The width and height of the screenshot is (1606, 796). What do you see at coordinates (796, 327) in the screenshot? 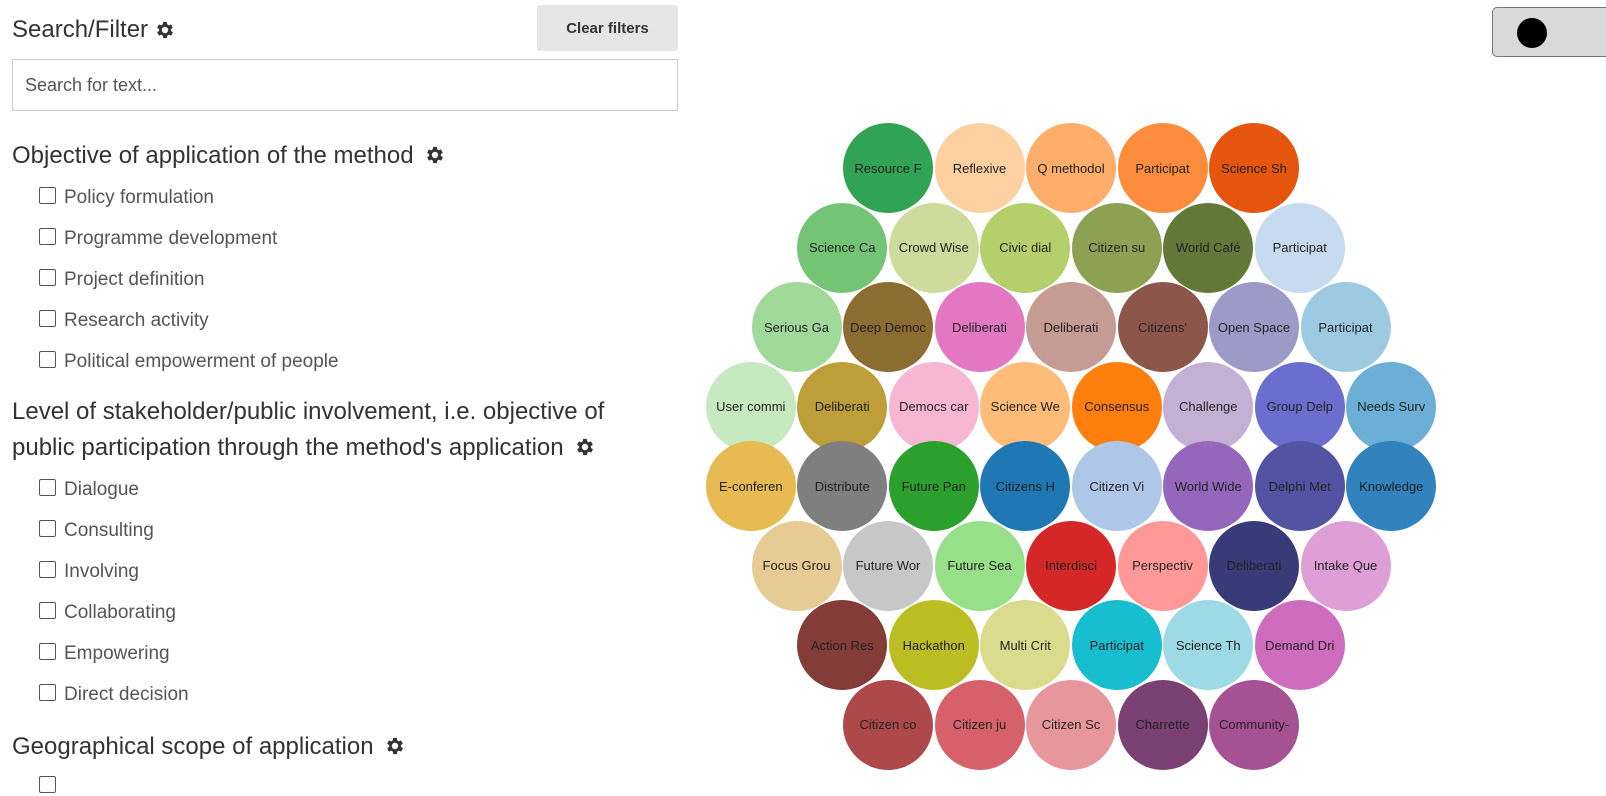
I see `method-bubble: Serious Ga` at bounding box center [796, 327].